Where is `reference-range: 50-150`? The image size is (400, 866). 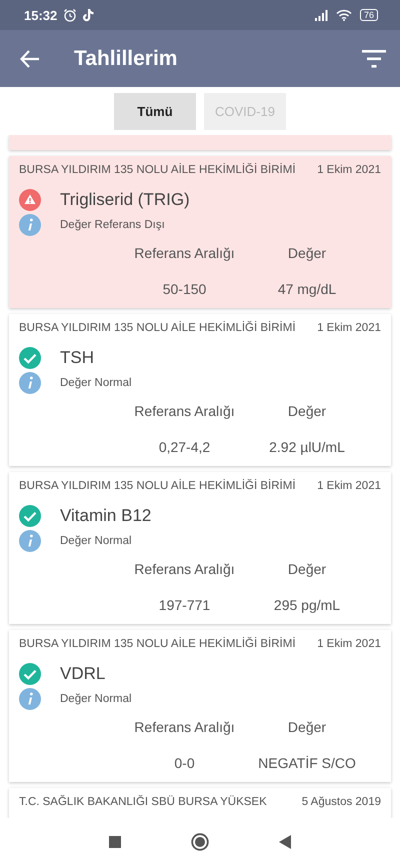
reference-range: 50-150 is located at coordinates (185, 289).